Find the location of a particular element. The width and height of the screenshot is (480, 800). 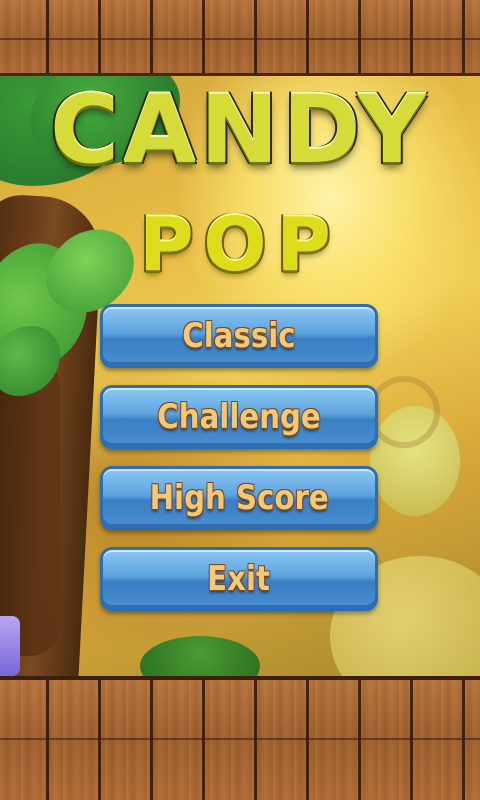

grass-tuft is located at coordinates (200, 656).